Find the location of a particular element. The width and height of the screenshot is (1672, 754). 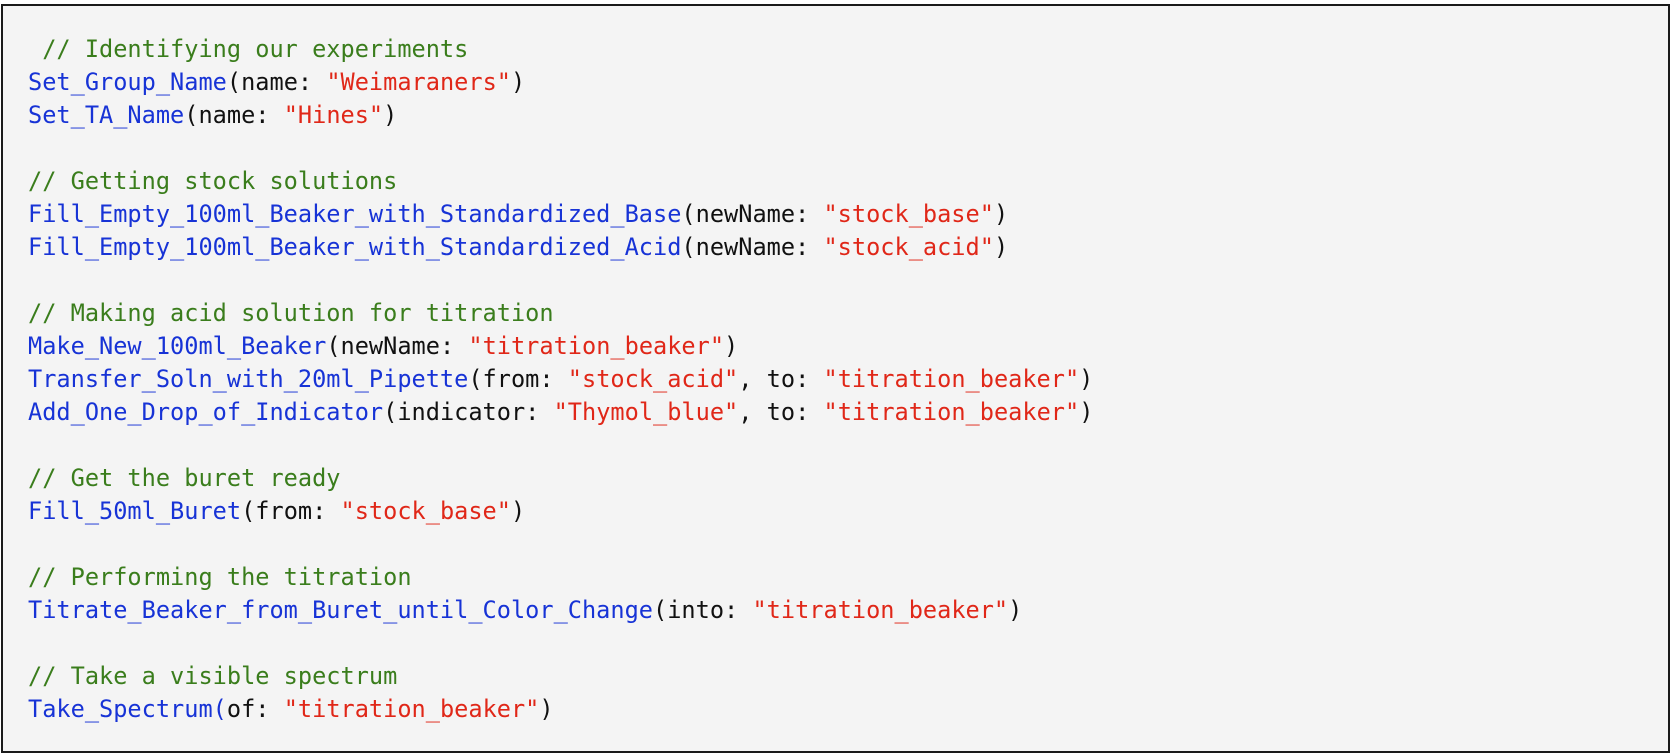

code-comment: // Identifying our experiments is located at coordinates (248, 49).